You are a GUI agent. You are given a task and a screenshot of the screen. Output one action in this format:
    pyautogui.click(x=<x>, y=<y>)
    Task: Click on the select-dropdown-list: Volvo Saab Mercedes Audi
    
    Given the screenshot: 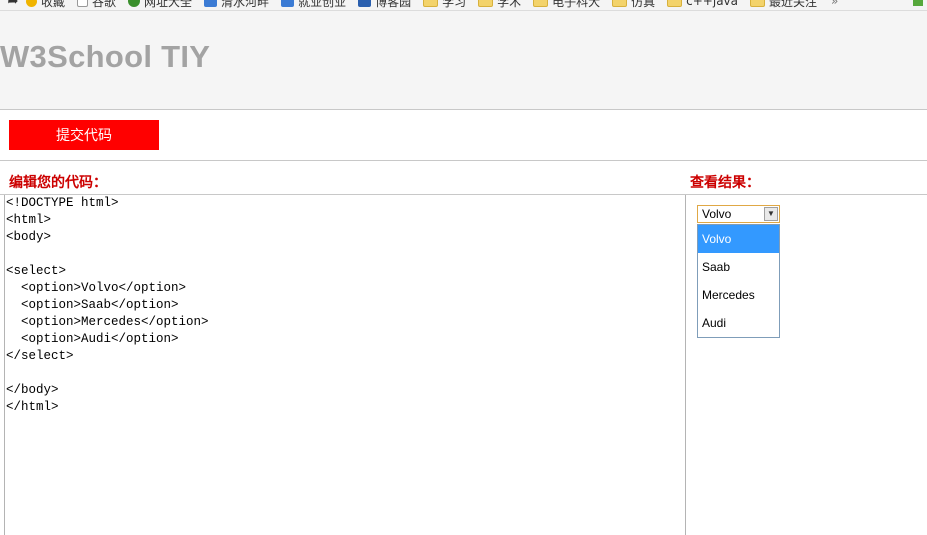 What is the action you would take?
    pyautogui.click(x=738, y=281)
    